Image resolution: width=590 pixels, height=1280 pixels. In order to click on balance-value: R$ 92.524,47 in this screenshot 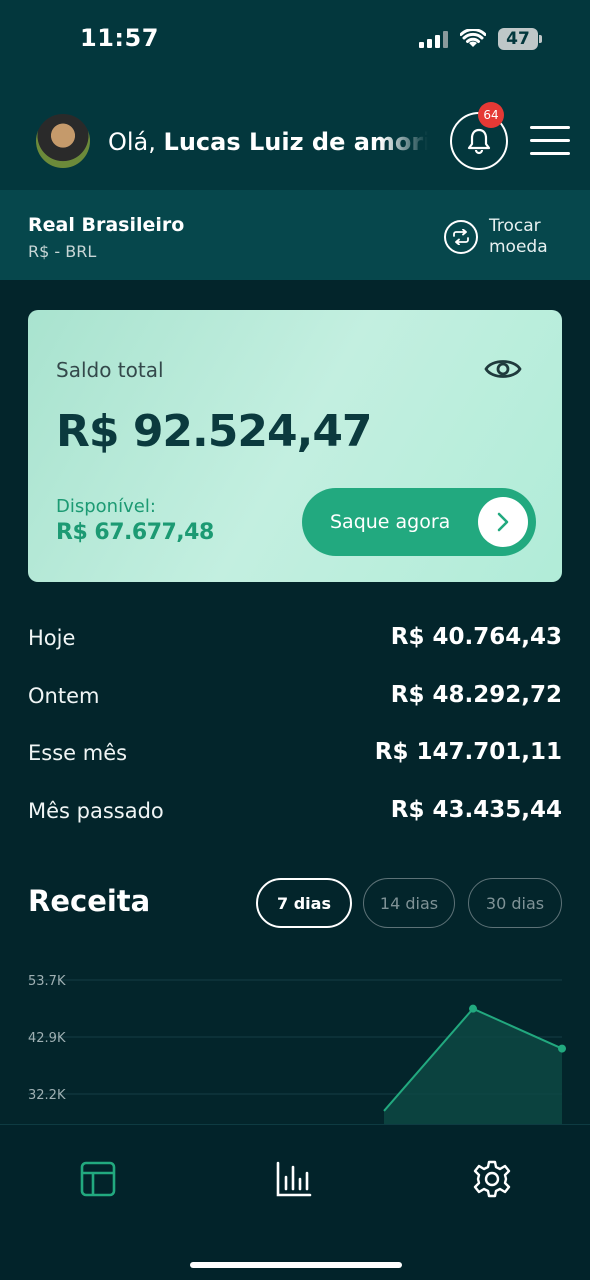, I will do `click(214, 431)`.